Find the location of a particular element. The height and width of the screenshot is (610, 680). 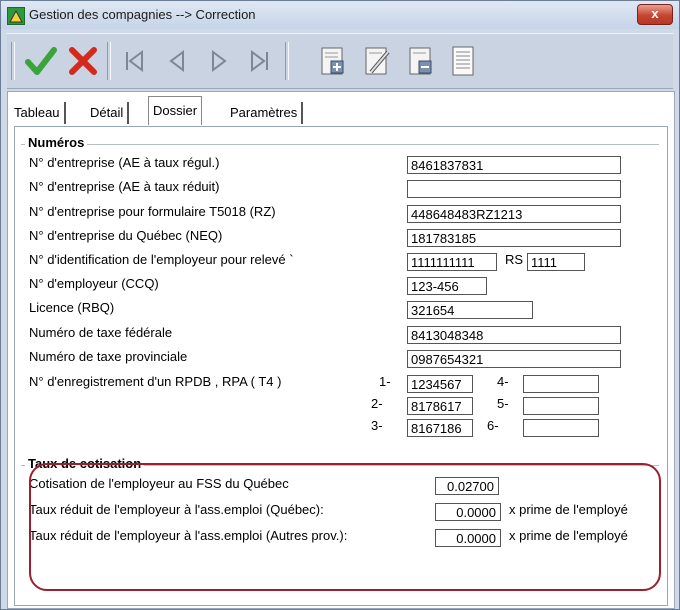

rpdb-num: 2- is located at coordinates (377, 403).